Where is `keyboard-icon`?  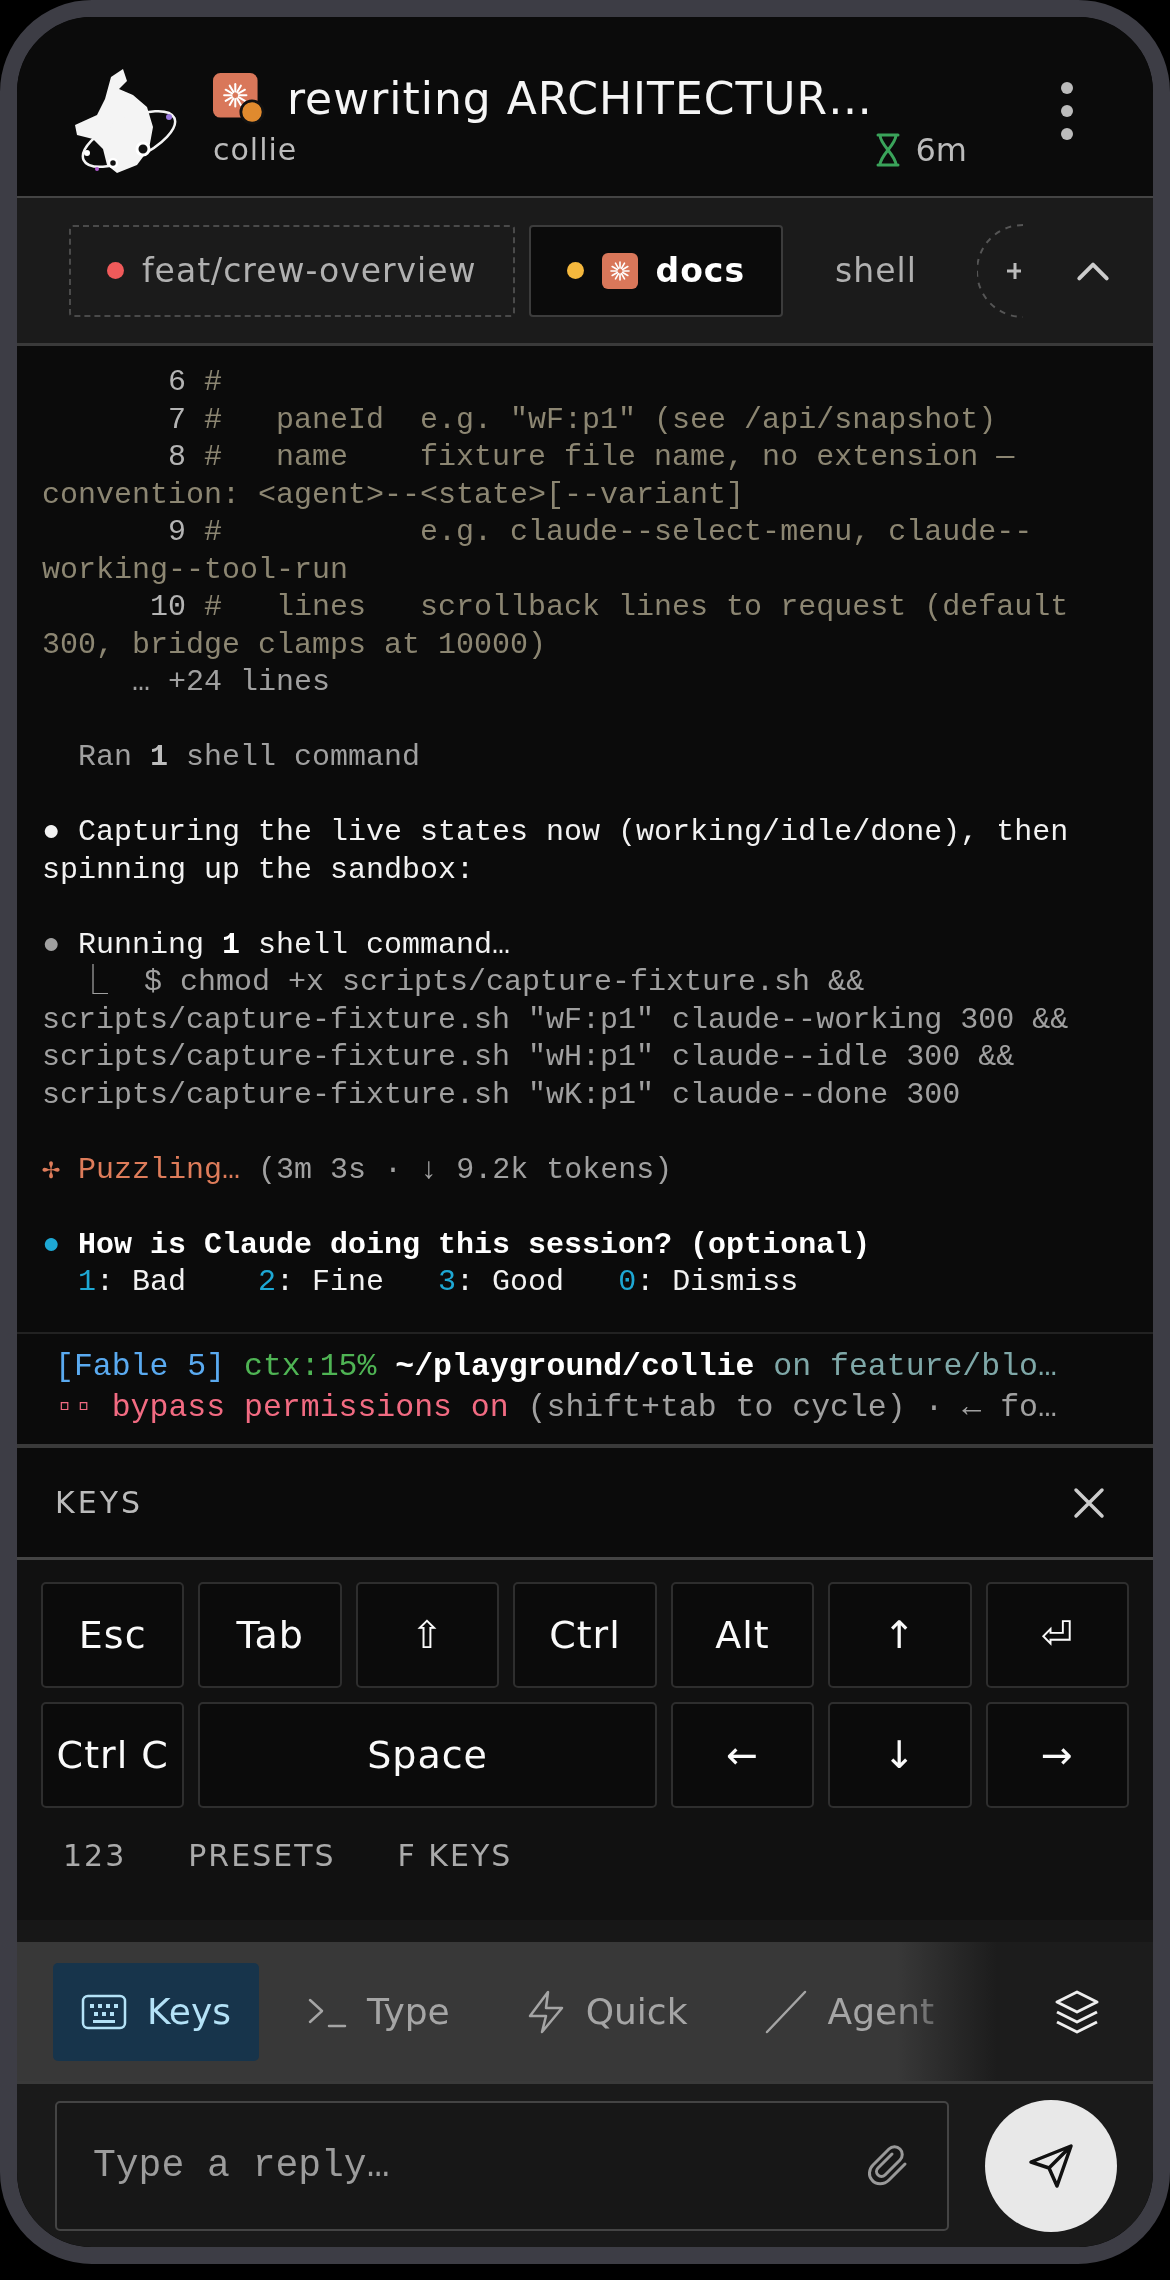
keyboard-icon is located at coordinates (104, 2011).